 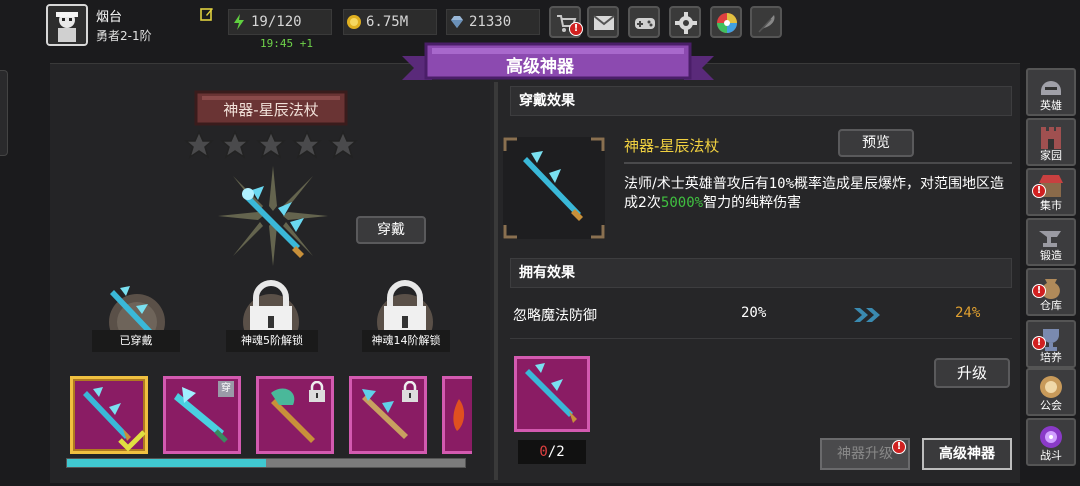 I want to click on gear-icon, so click(x=686, y=23).